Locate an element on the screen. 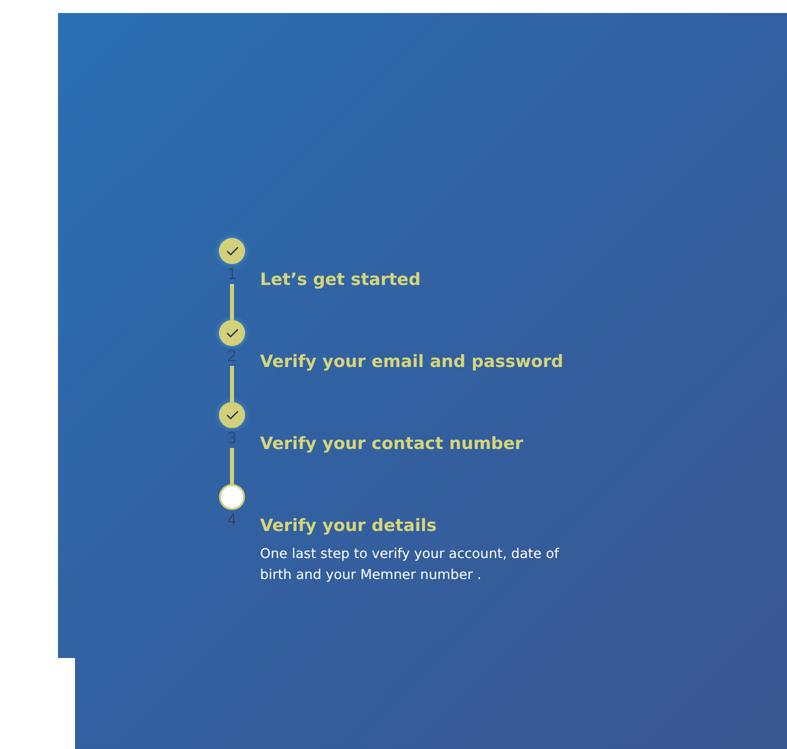 The image size is (787, 749). step-number: 4 is located at coordinates (232, 520).